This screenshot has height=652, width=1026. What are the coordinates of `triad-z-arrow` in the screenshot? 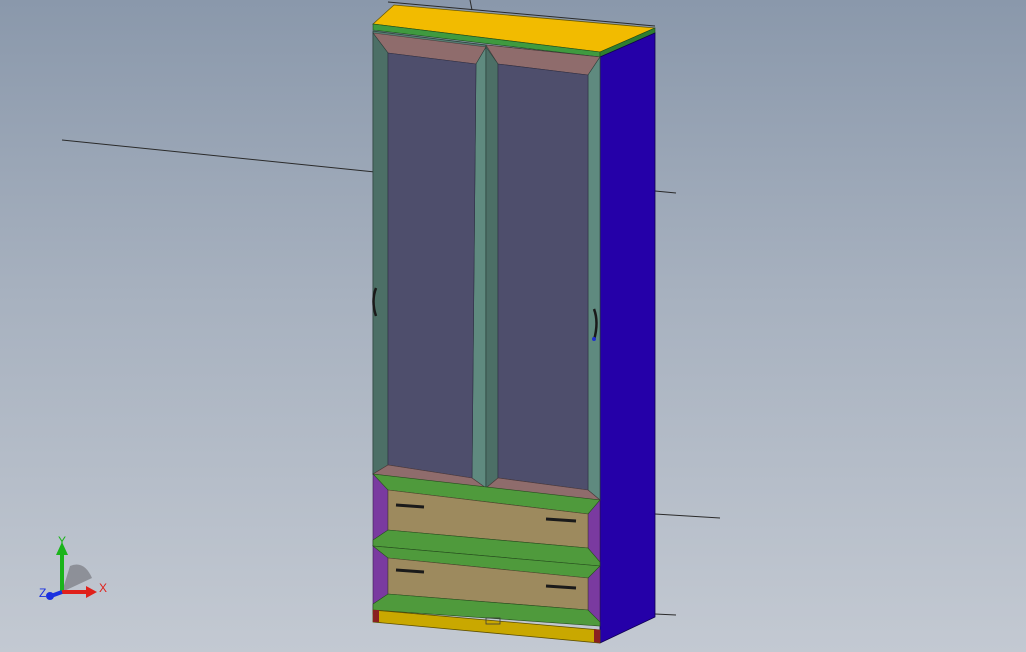 It's located at (50, 596).